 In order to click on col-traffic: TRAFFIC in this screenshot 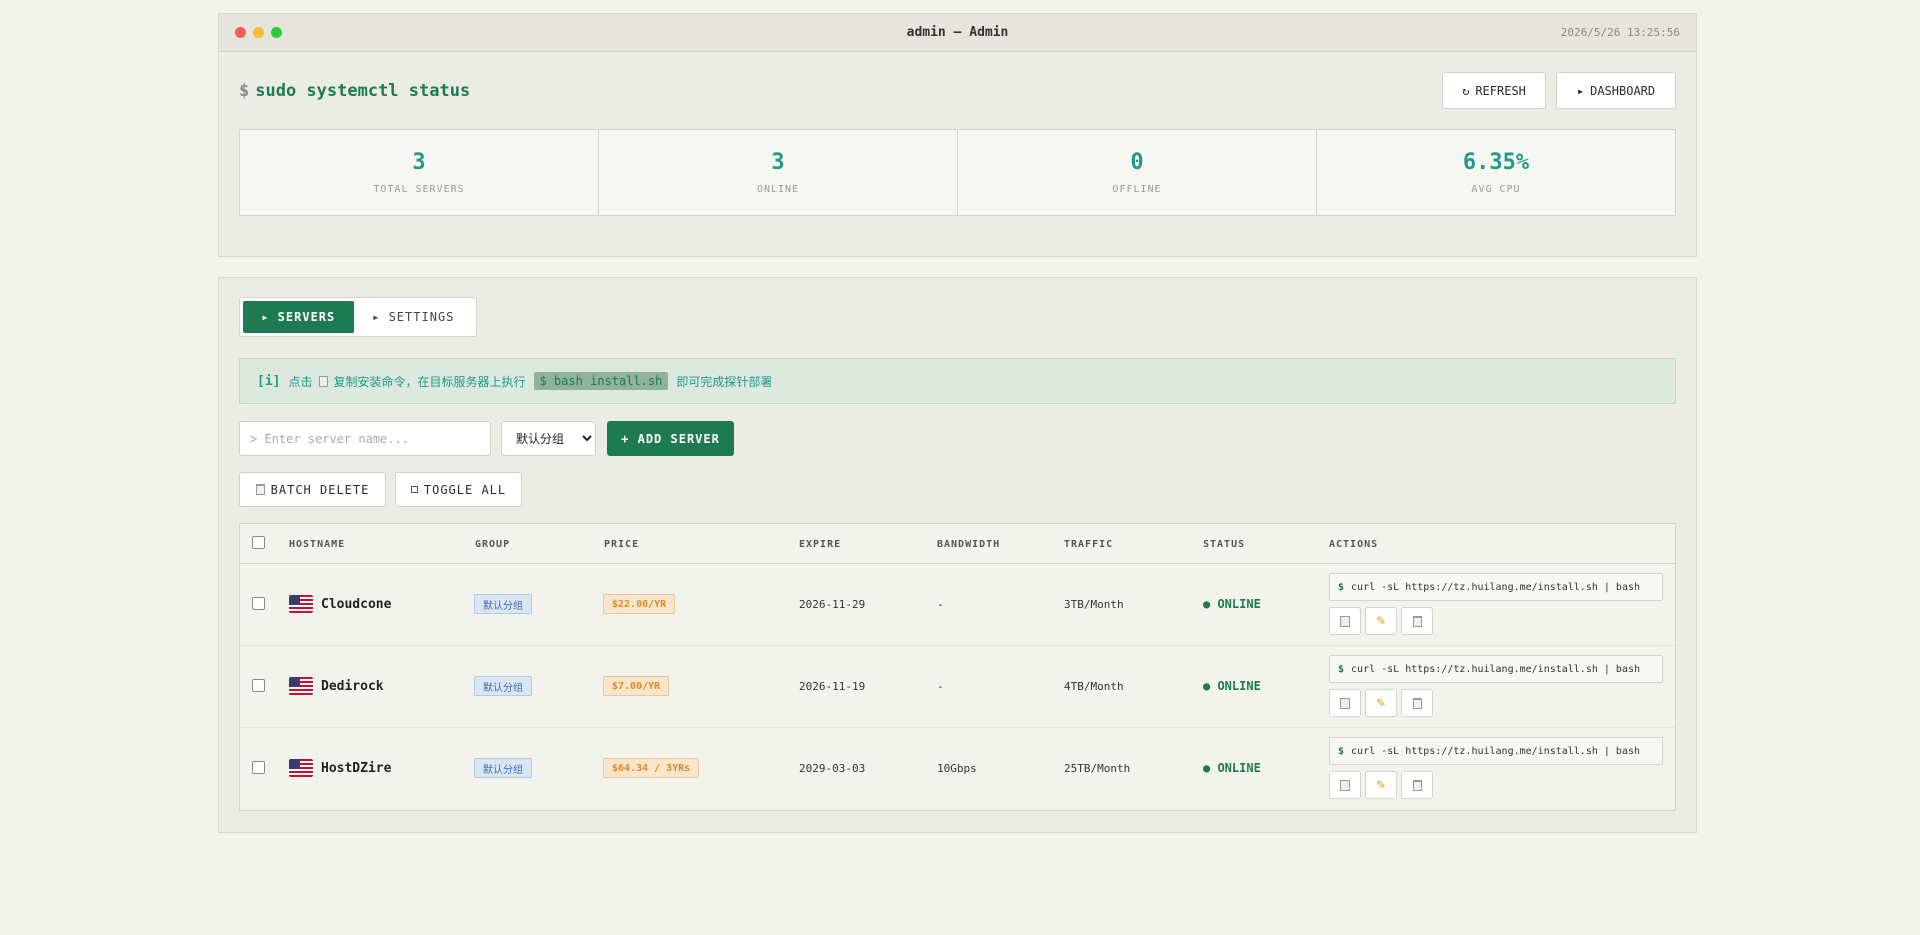, I will do `click(1089, 544)`.